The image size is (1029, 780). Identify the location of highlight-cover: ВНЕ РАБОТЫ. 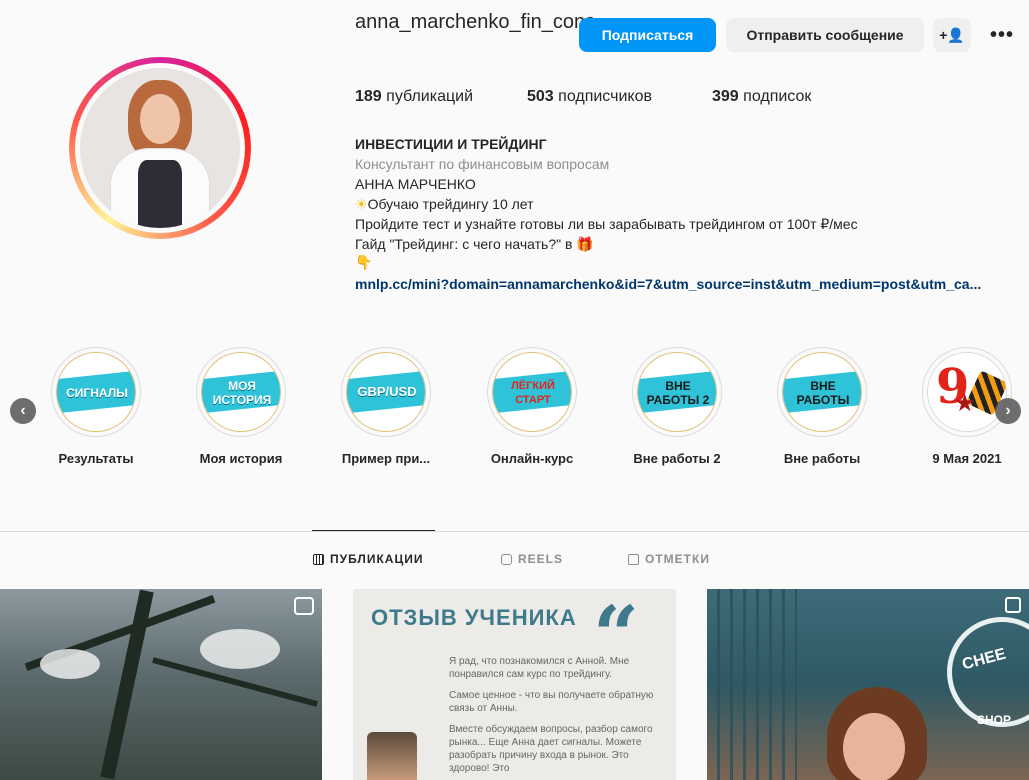
(822, 392).